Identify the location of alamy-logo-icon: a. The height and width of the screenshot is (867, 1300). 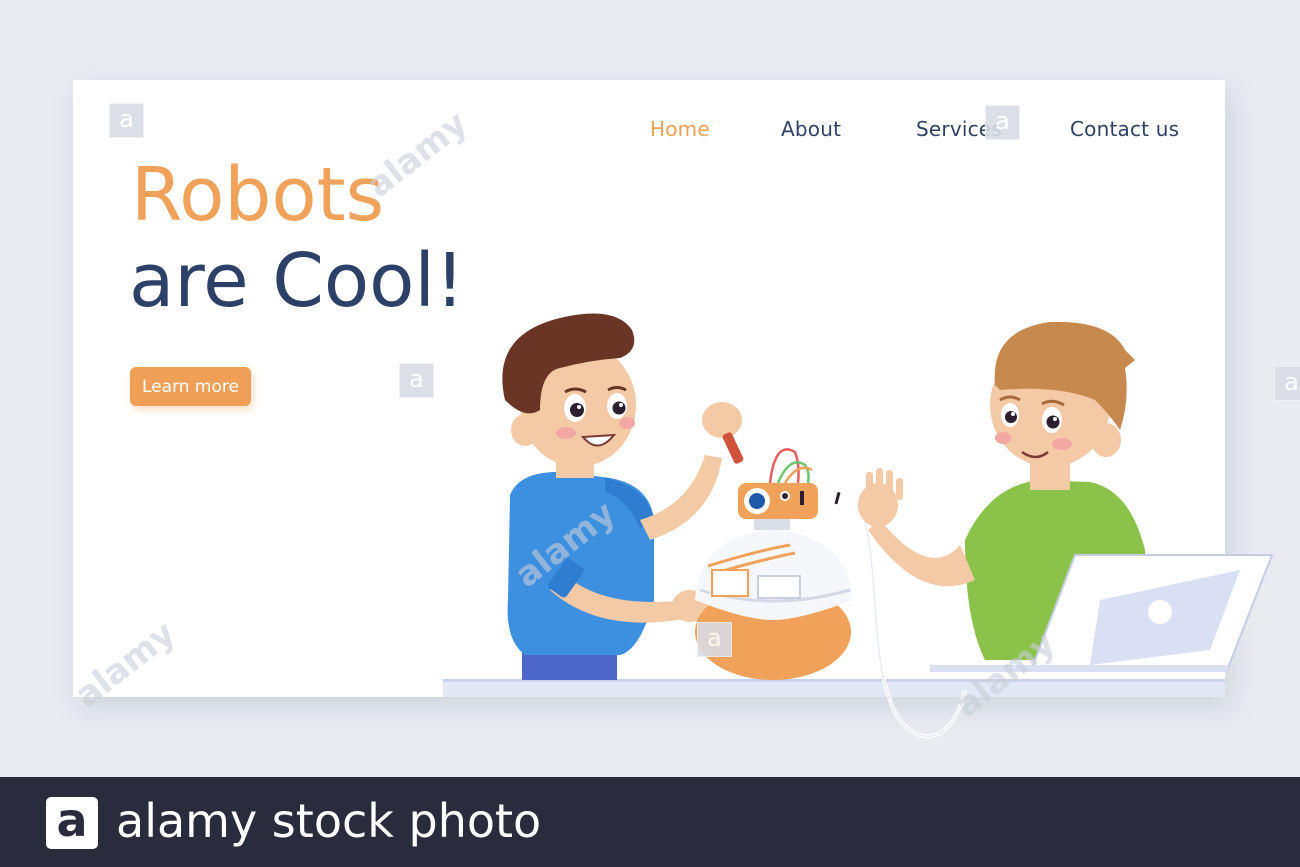
(72, 823).